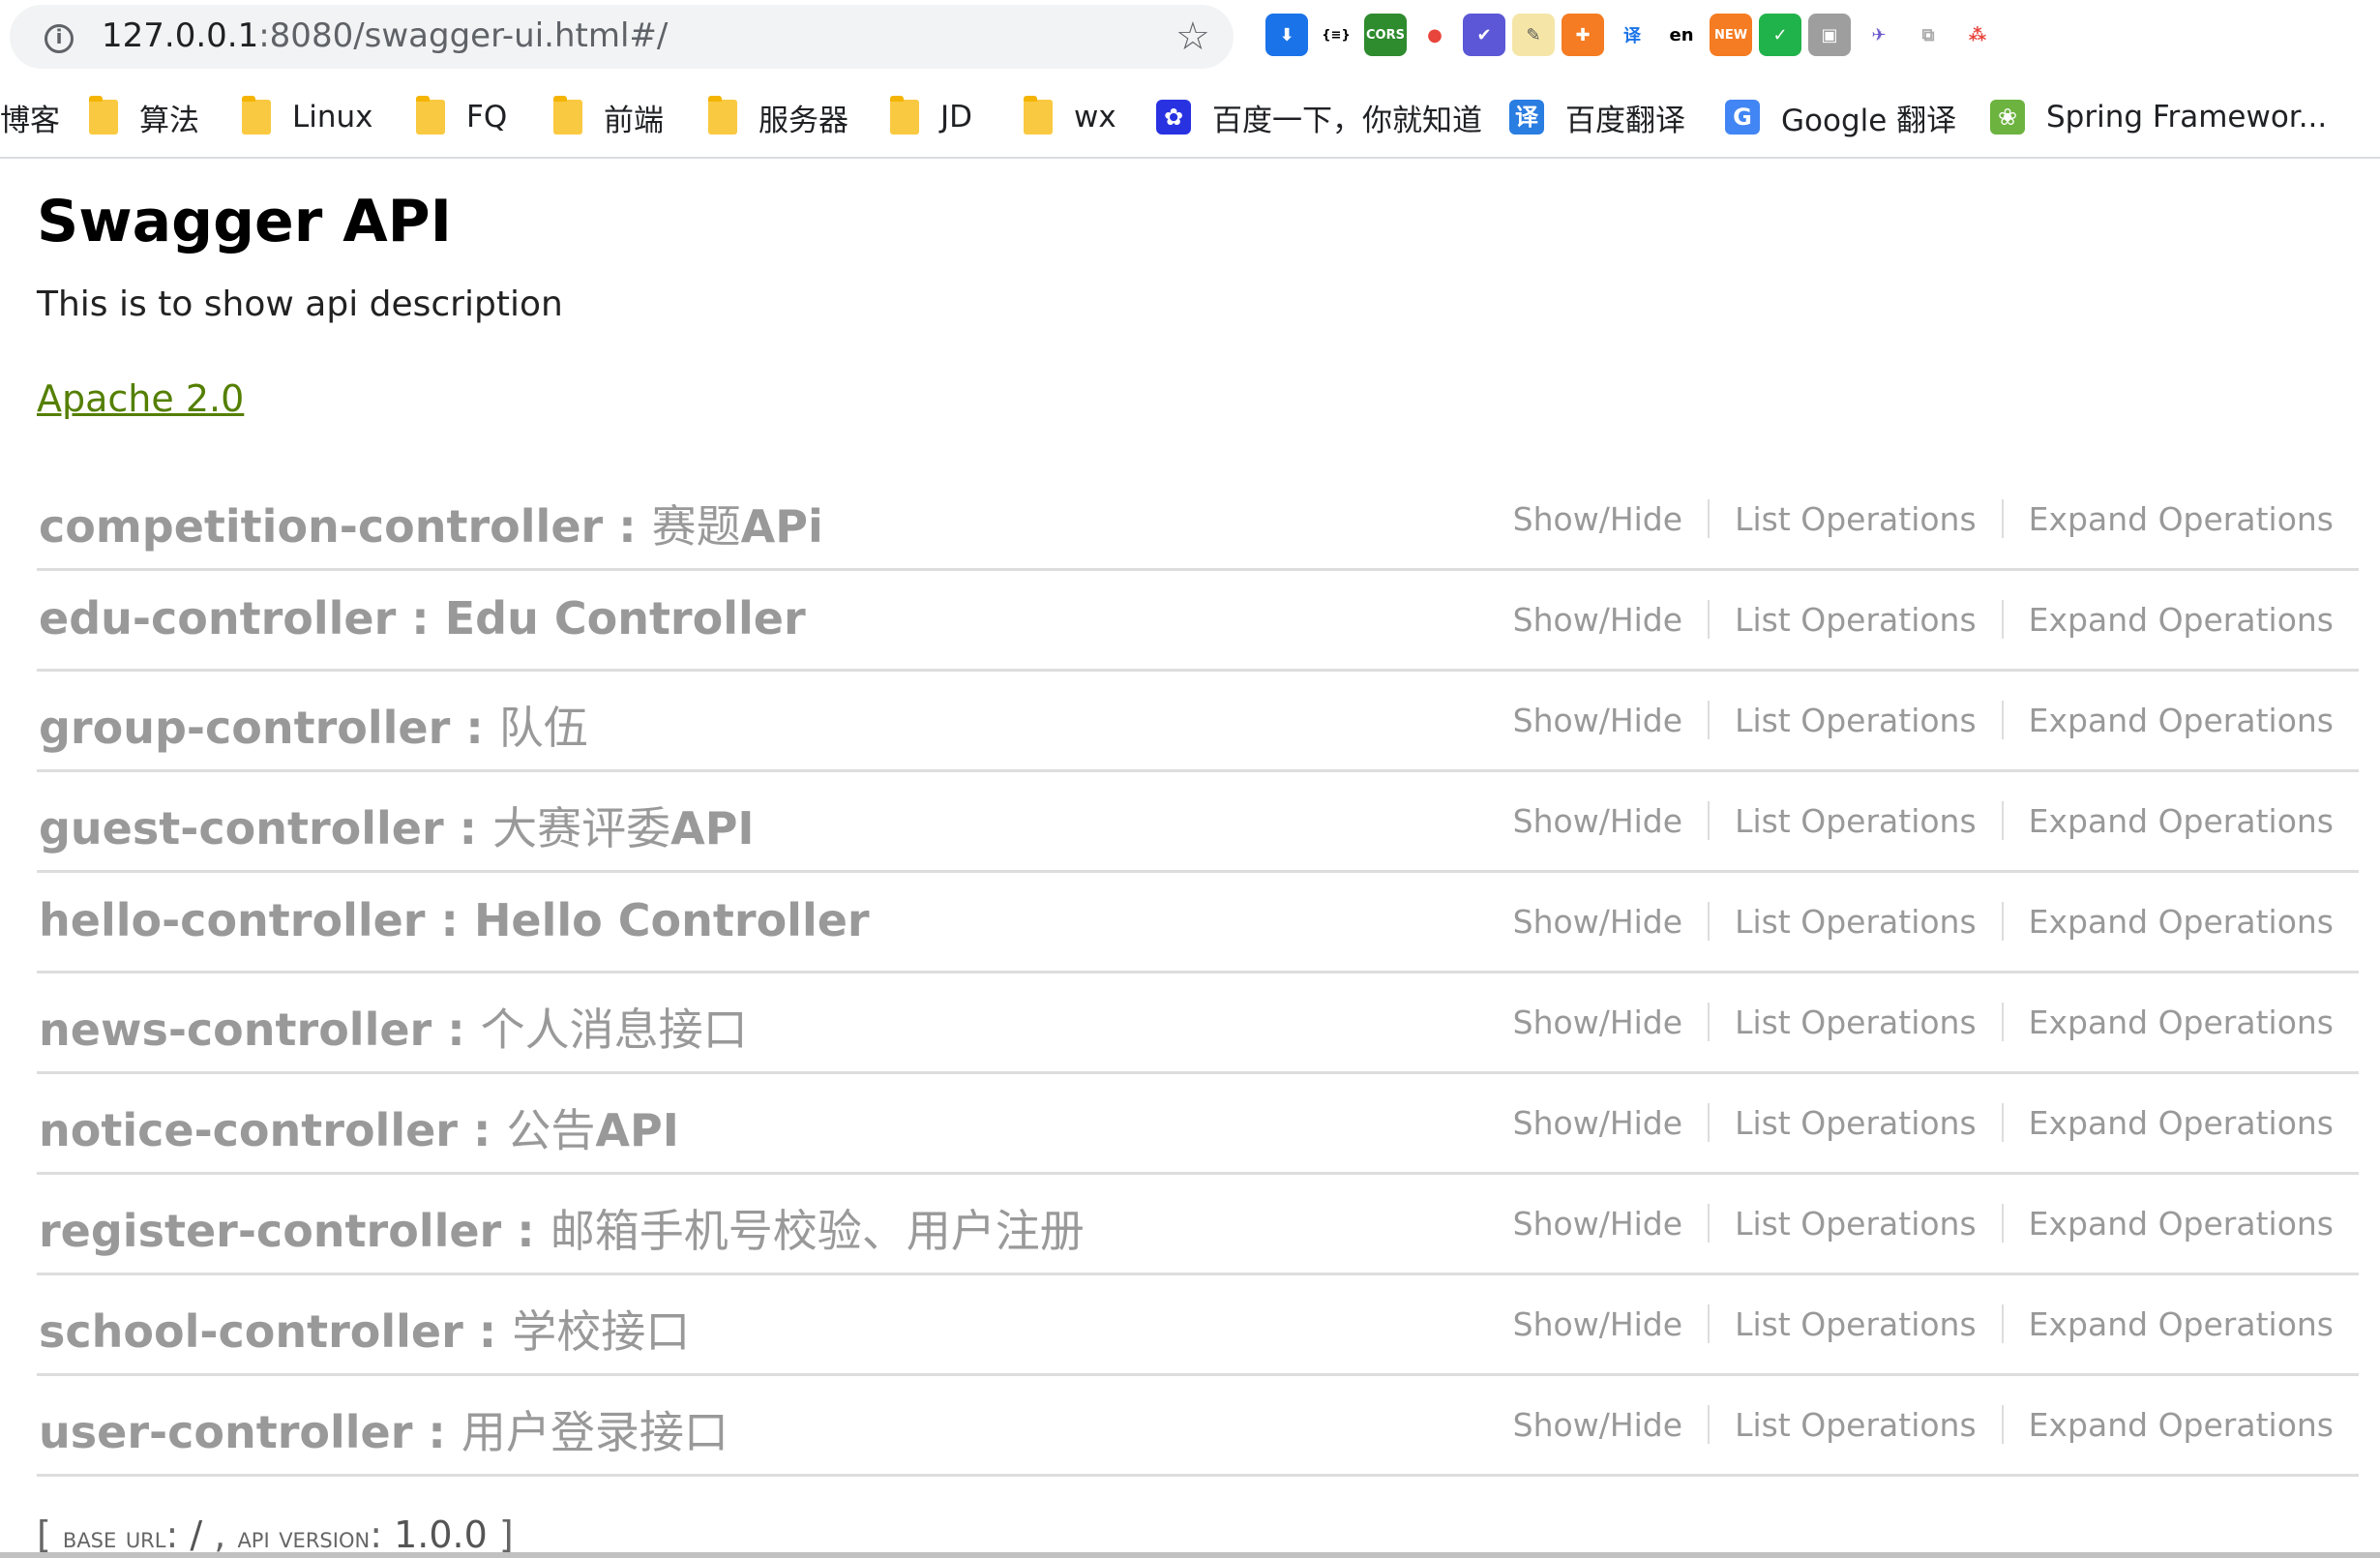 Image resolution: width=2380 pixels, height=1558 pixels. What do you see at coordinates (614, 1030) in the screenshot?
I see `resource-description-text: 个人消息接口` at bounding box center [614, 1030].